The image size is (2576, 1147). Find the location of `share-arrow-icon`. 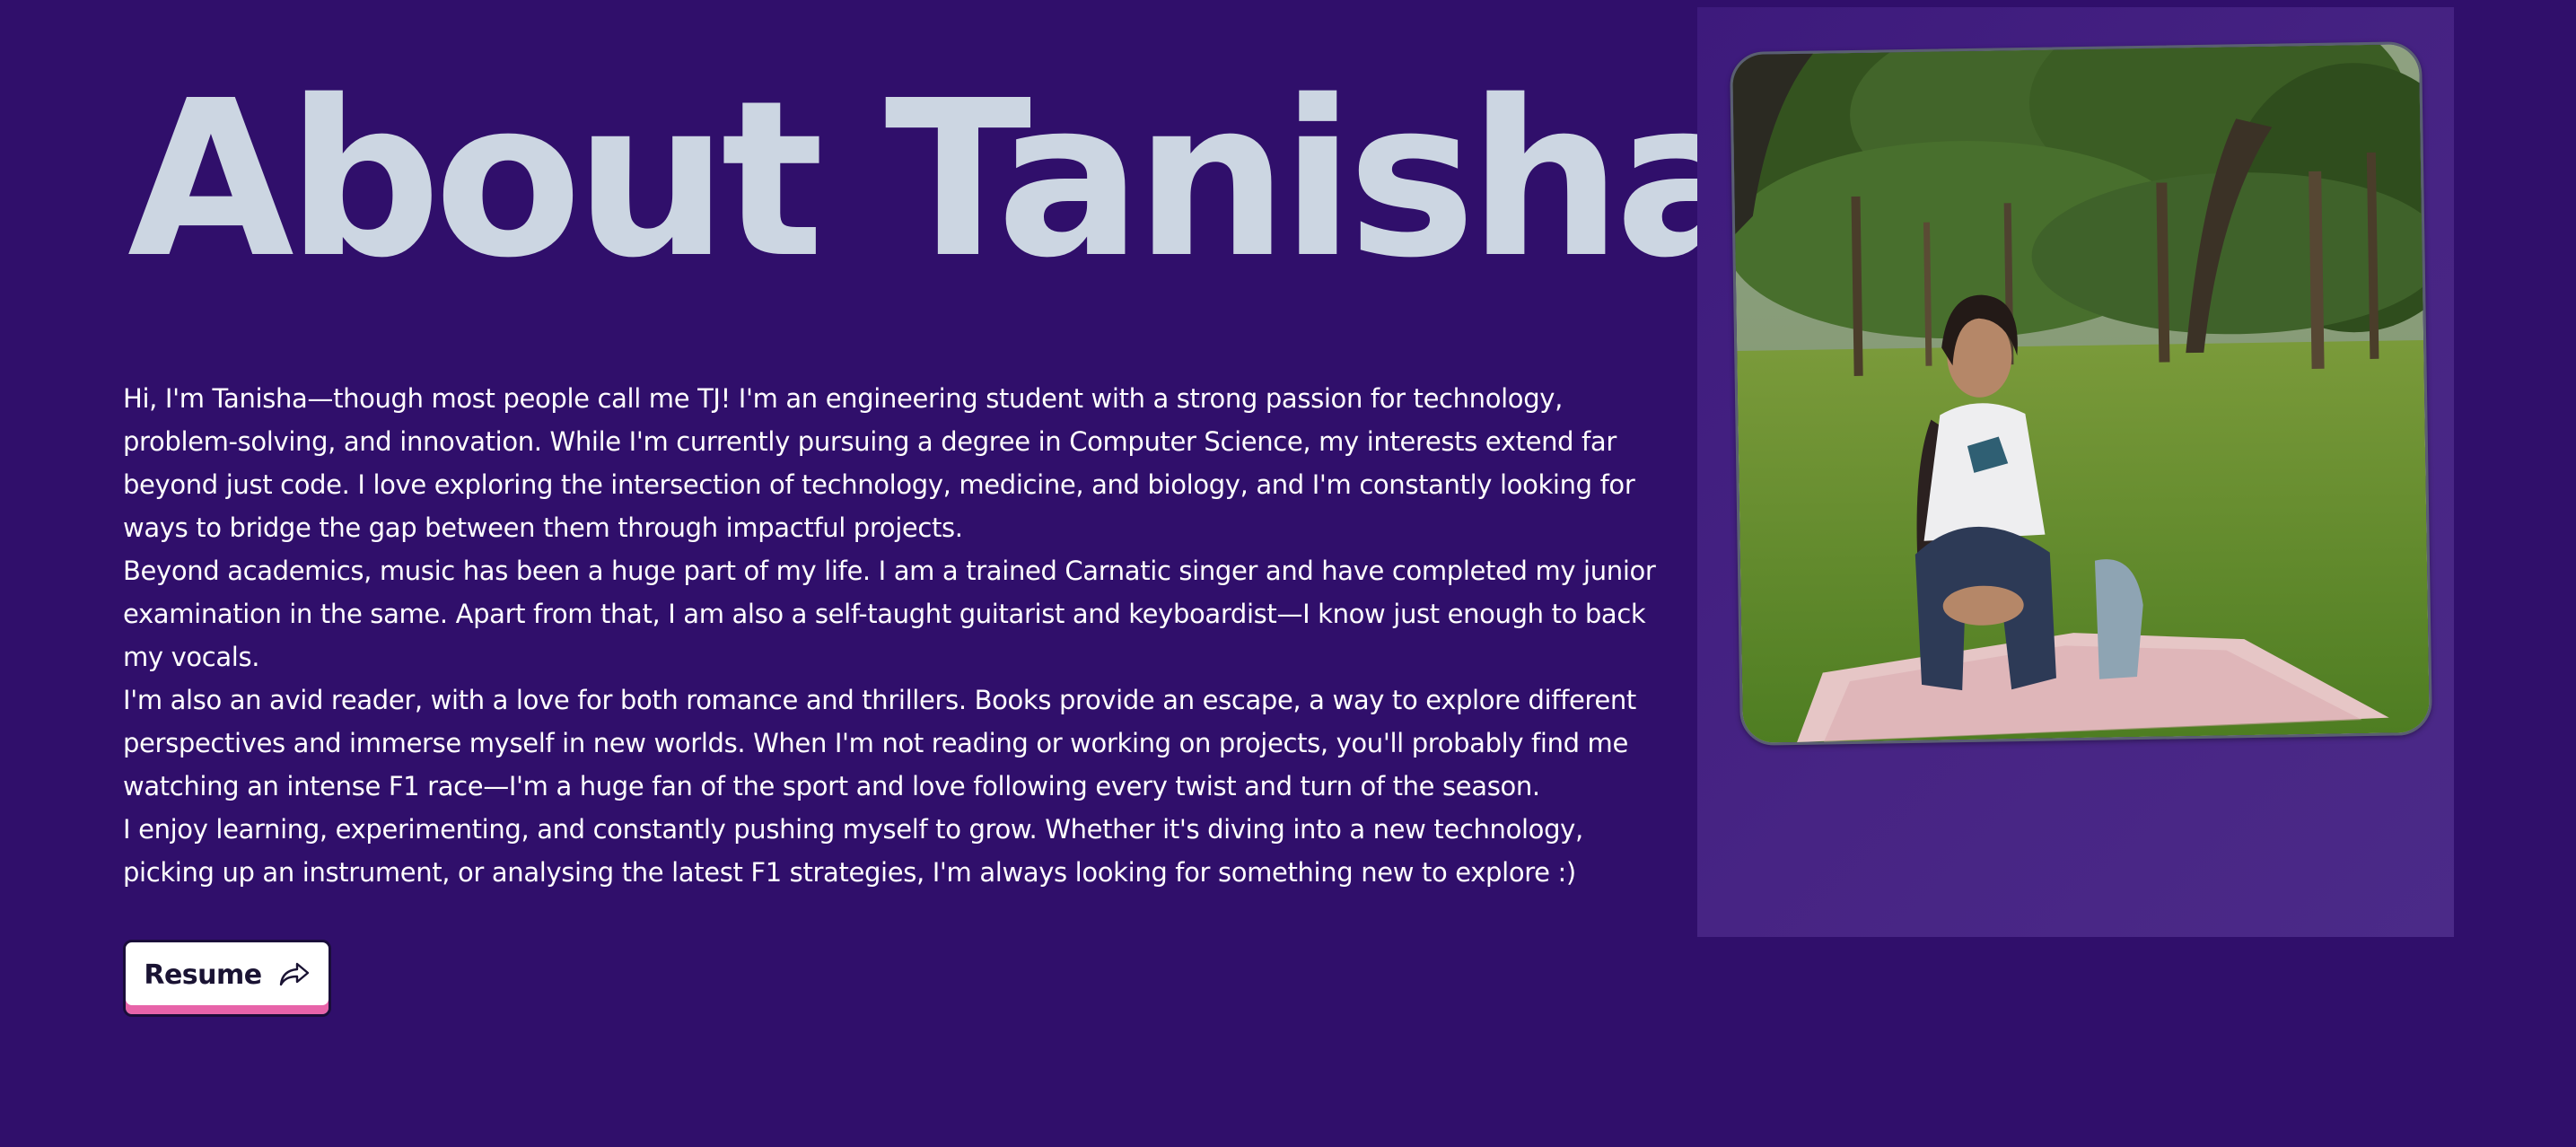

share-arrow-icon is located at coordinates (294, 974).